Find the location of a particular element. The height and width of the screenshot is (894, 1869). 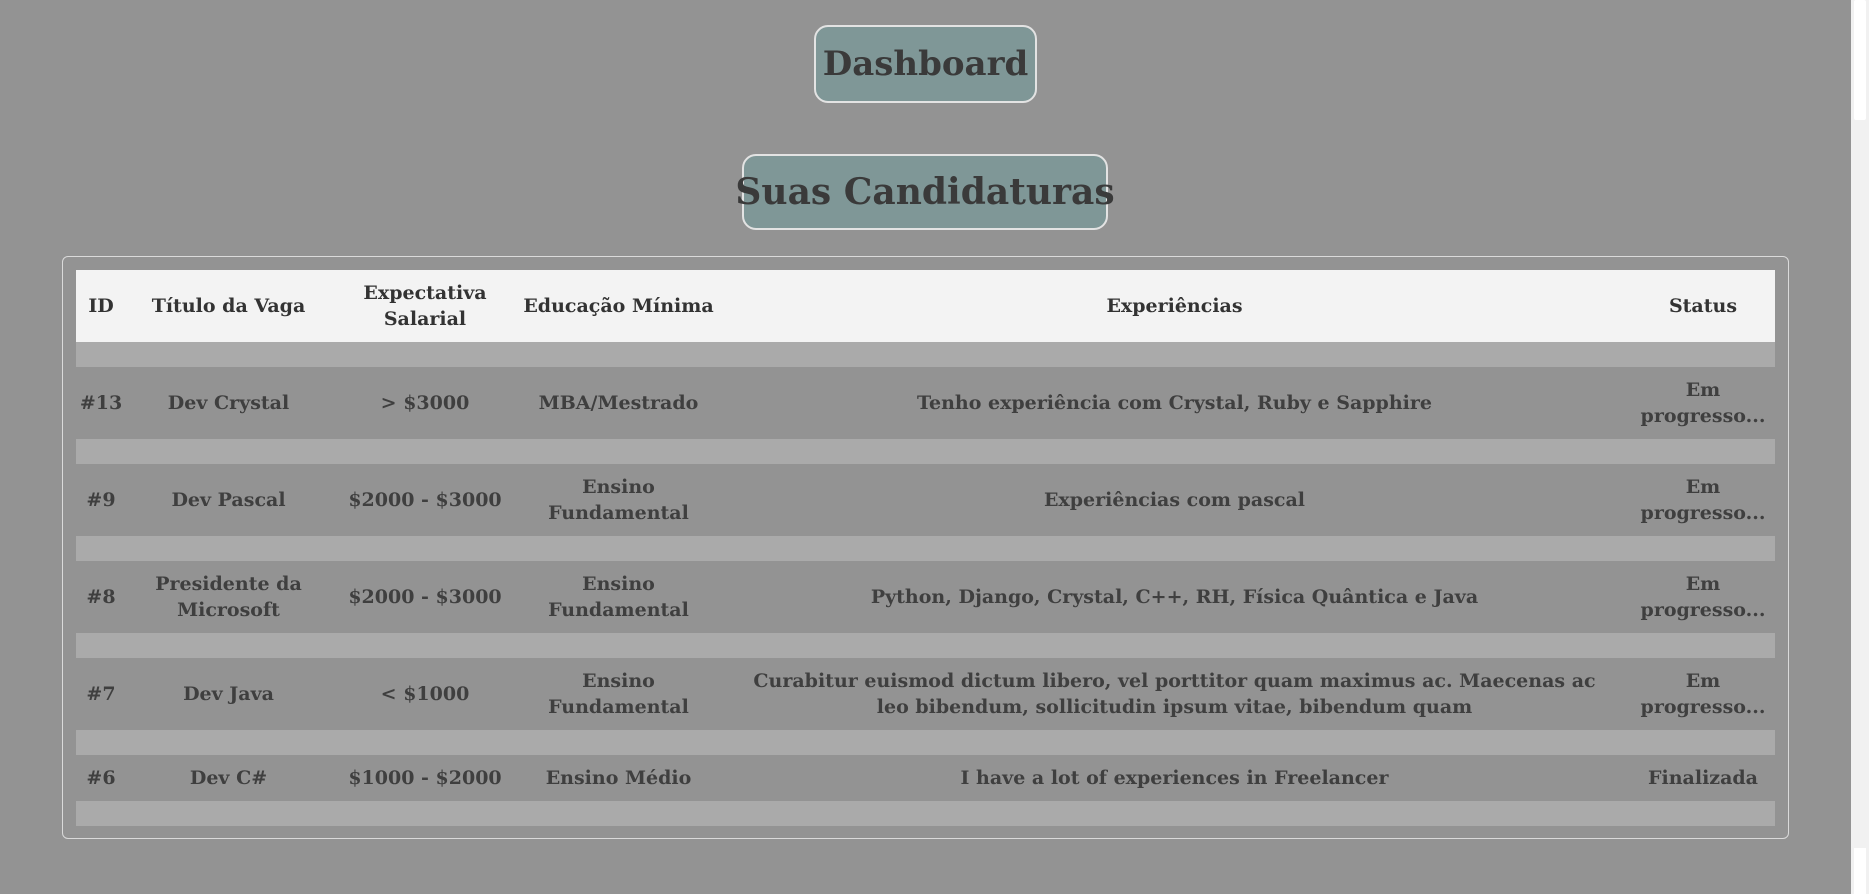

column-header-experiences: Experiências is located at coordinates (1174, 306).